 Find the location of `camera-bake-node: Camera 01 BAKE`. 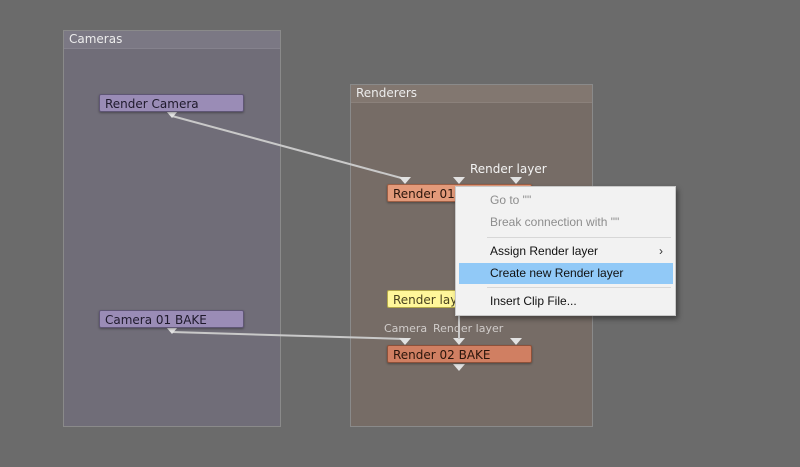

camera-bake-node: Camera 01 BAKE is located at coordinates (171, 319).